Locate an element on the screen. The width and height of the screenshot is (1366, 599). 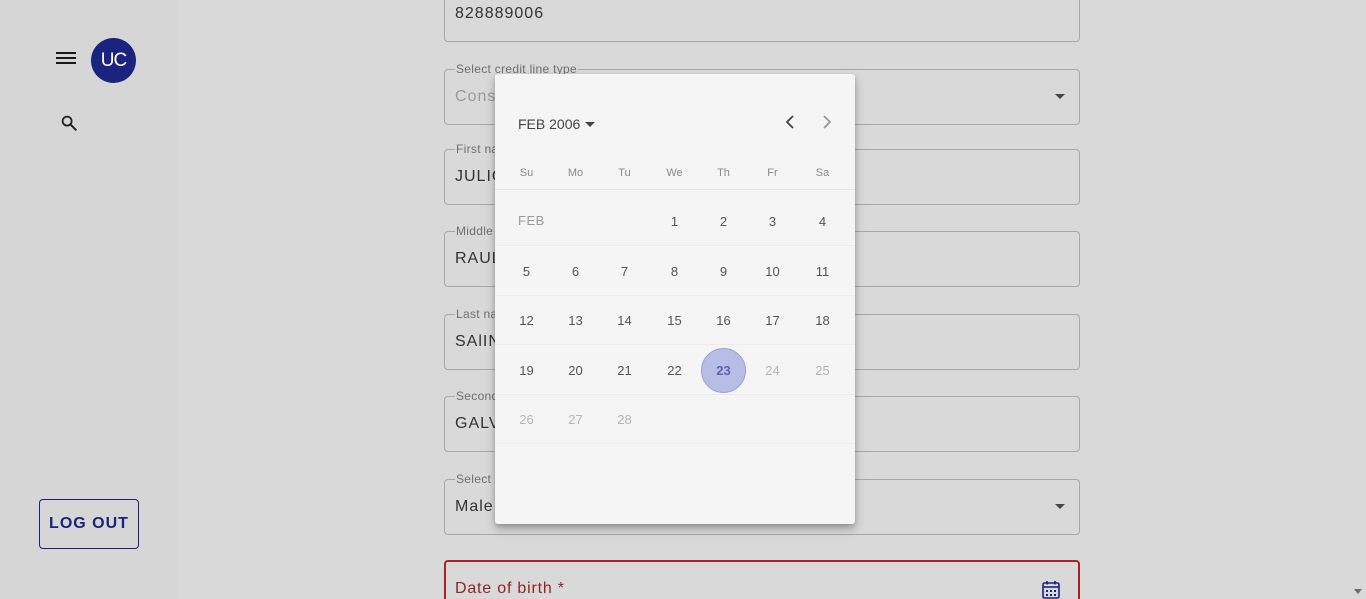
calendar-day: 26 is located at coordinates (526, 419).